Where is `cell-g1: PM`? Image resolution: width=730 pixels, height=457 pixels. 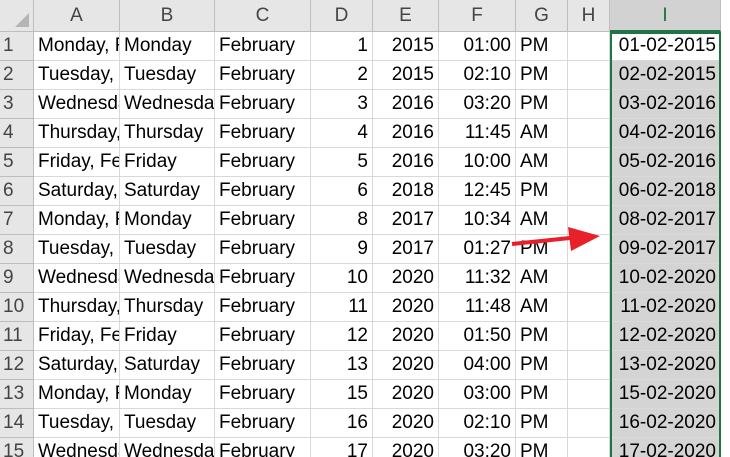 cell-g1: PM is located at coordinates (542, 46).